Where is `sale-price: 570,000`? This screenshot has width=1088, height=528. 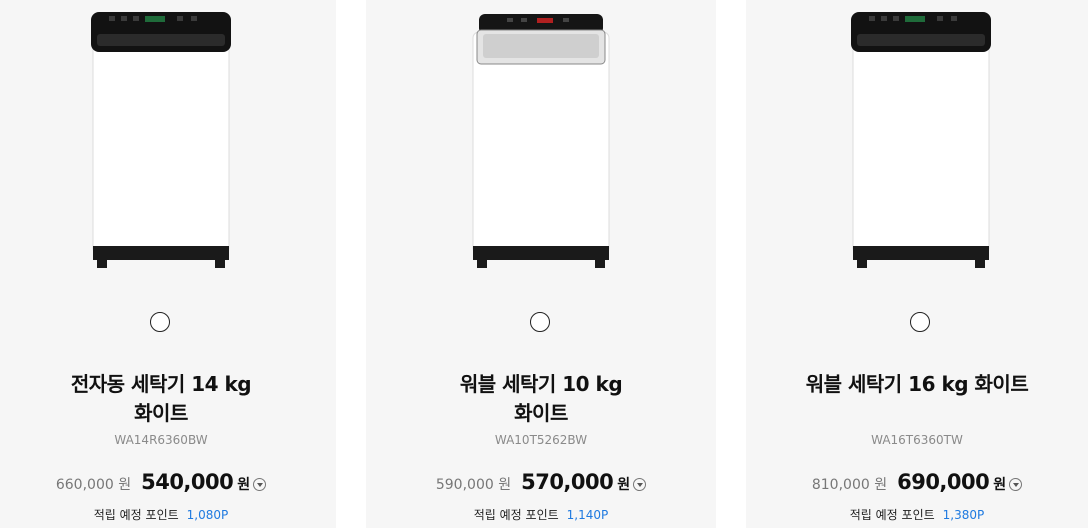 sale-price: 570,000 is located at coordinates (567, 482).